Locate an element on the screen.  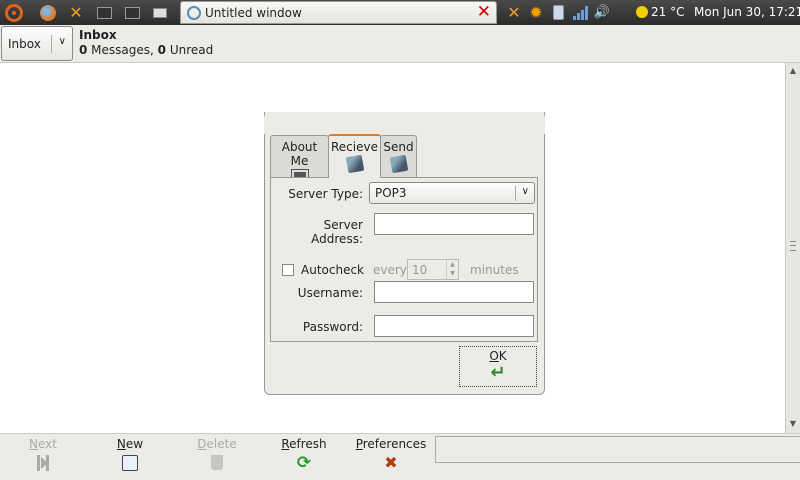
next-mnemonic: N is located at coordinates (33, 444).